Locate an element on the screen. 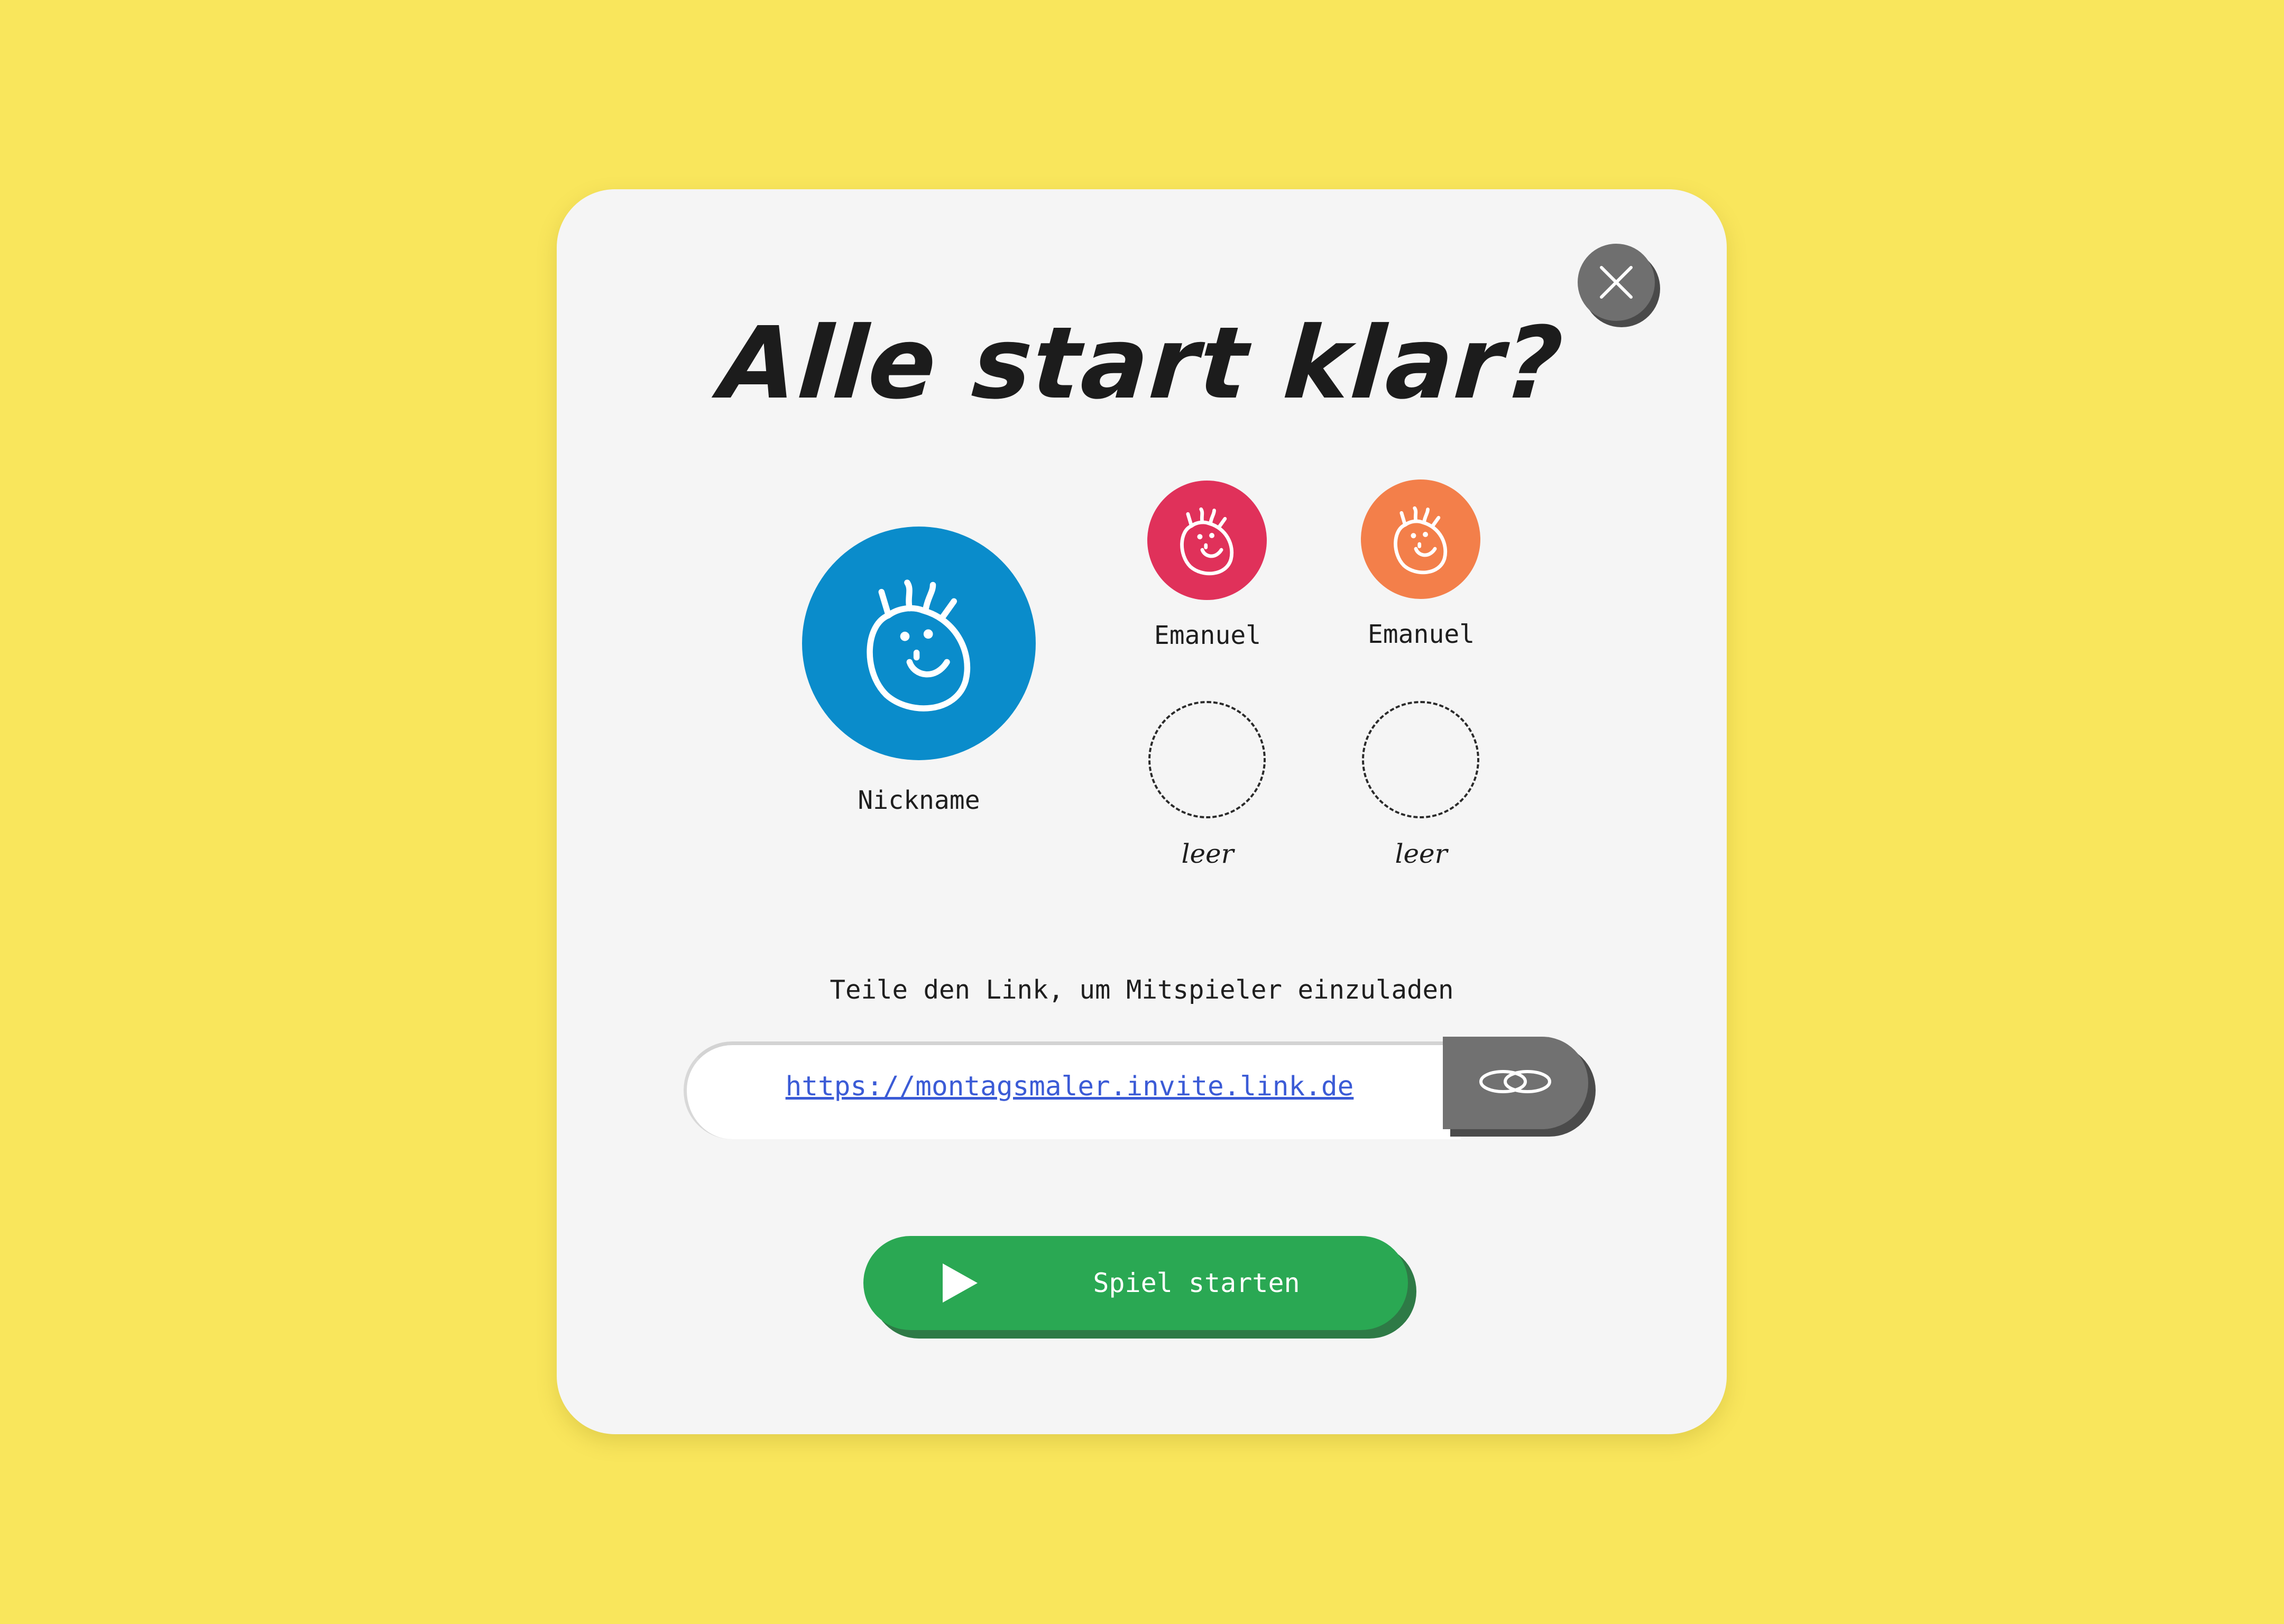  play-icon is located at coordinates (960, 1283).